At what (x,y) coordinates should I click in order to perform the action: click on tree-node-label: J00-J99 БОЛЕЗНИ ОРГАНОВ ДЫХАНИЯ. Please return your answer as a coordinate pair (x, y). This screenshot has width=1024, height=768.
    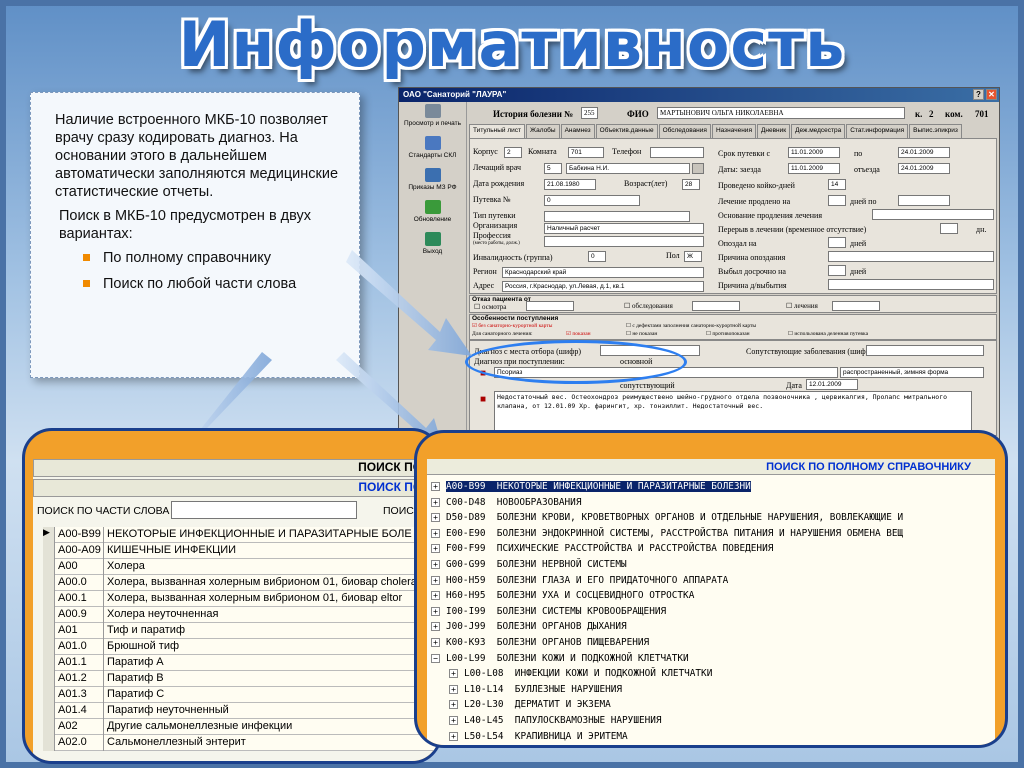
    Looking at the image, I should click on (536, 627).